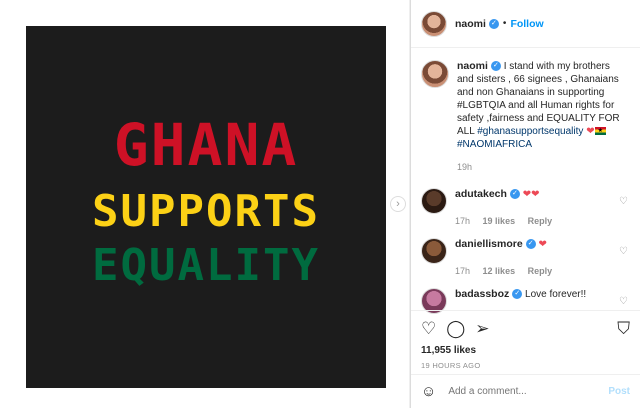  Describe the element at coordinates (398, 204) in the screenshot. I see `next-arrow-icon: ›` at that location.